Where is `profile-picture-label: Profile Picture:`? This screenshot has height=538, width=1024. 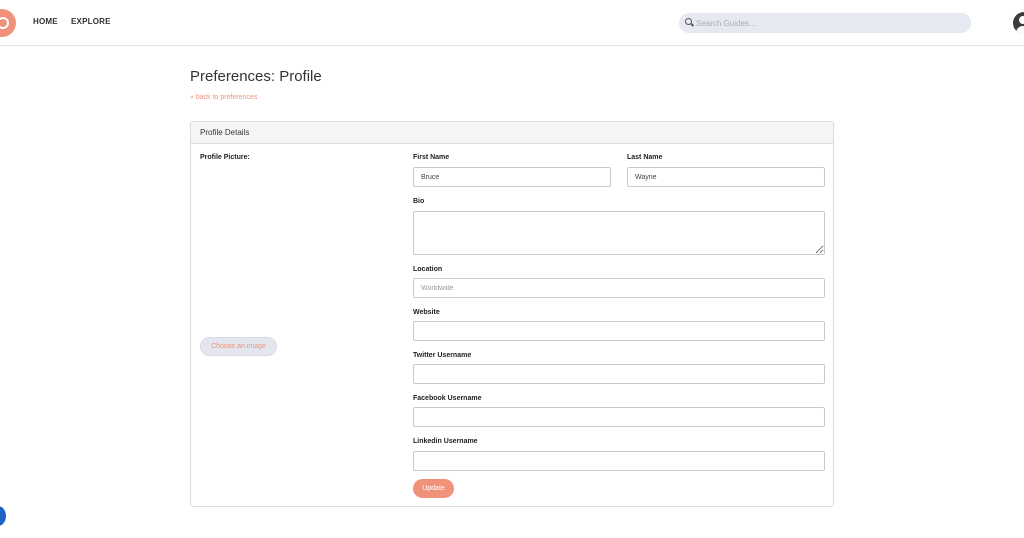 profile-picture-label: Profile Picture: is located at coordinates (225, 157).